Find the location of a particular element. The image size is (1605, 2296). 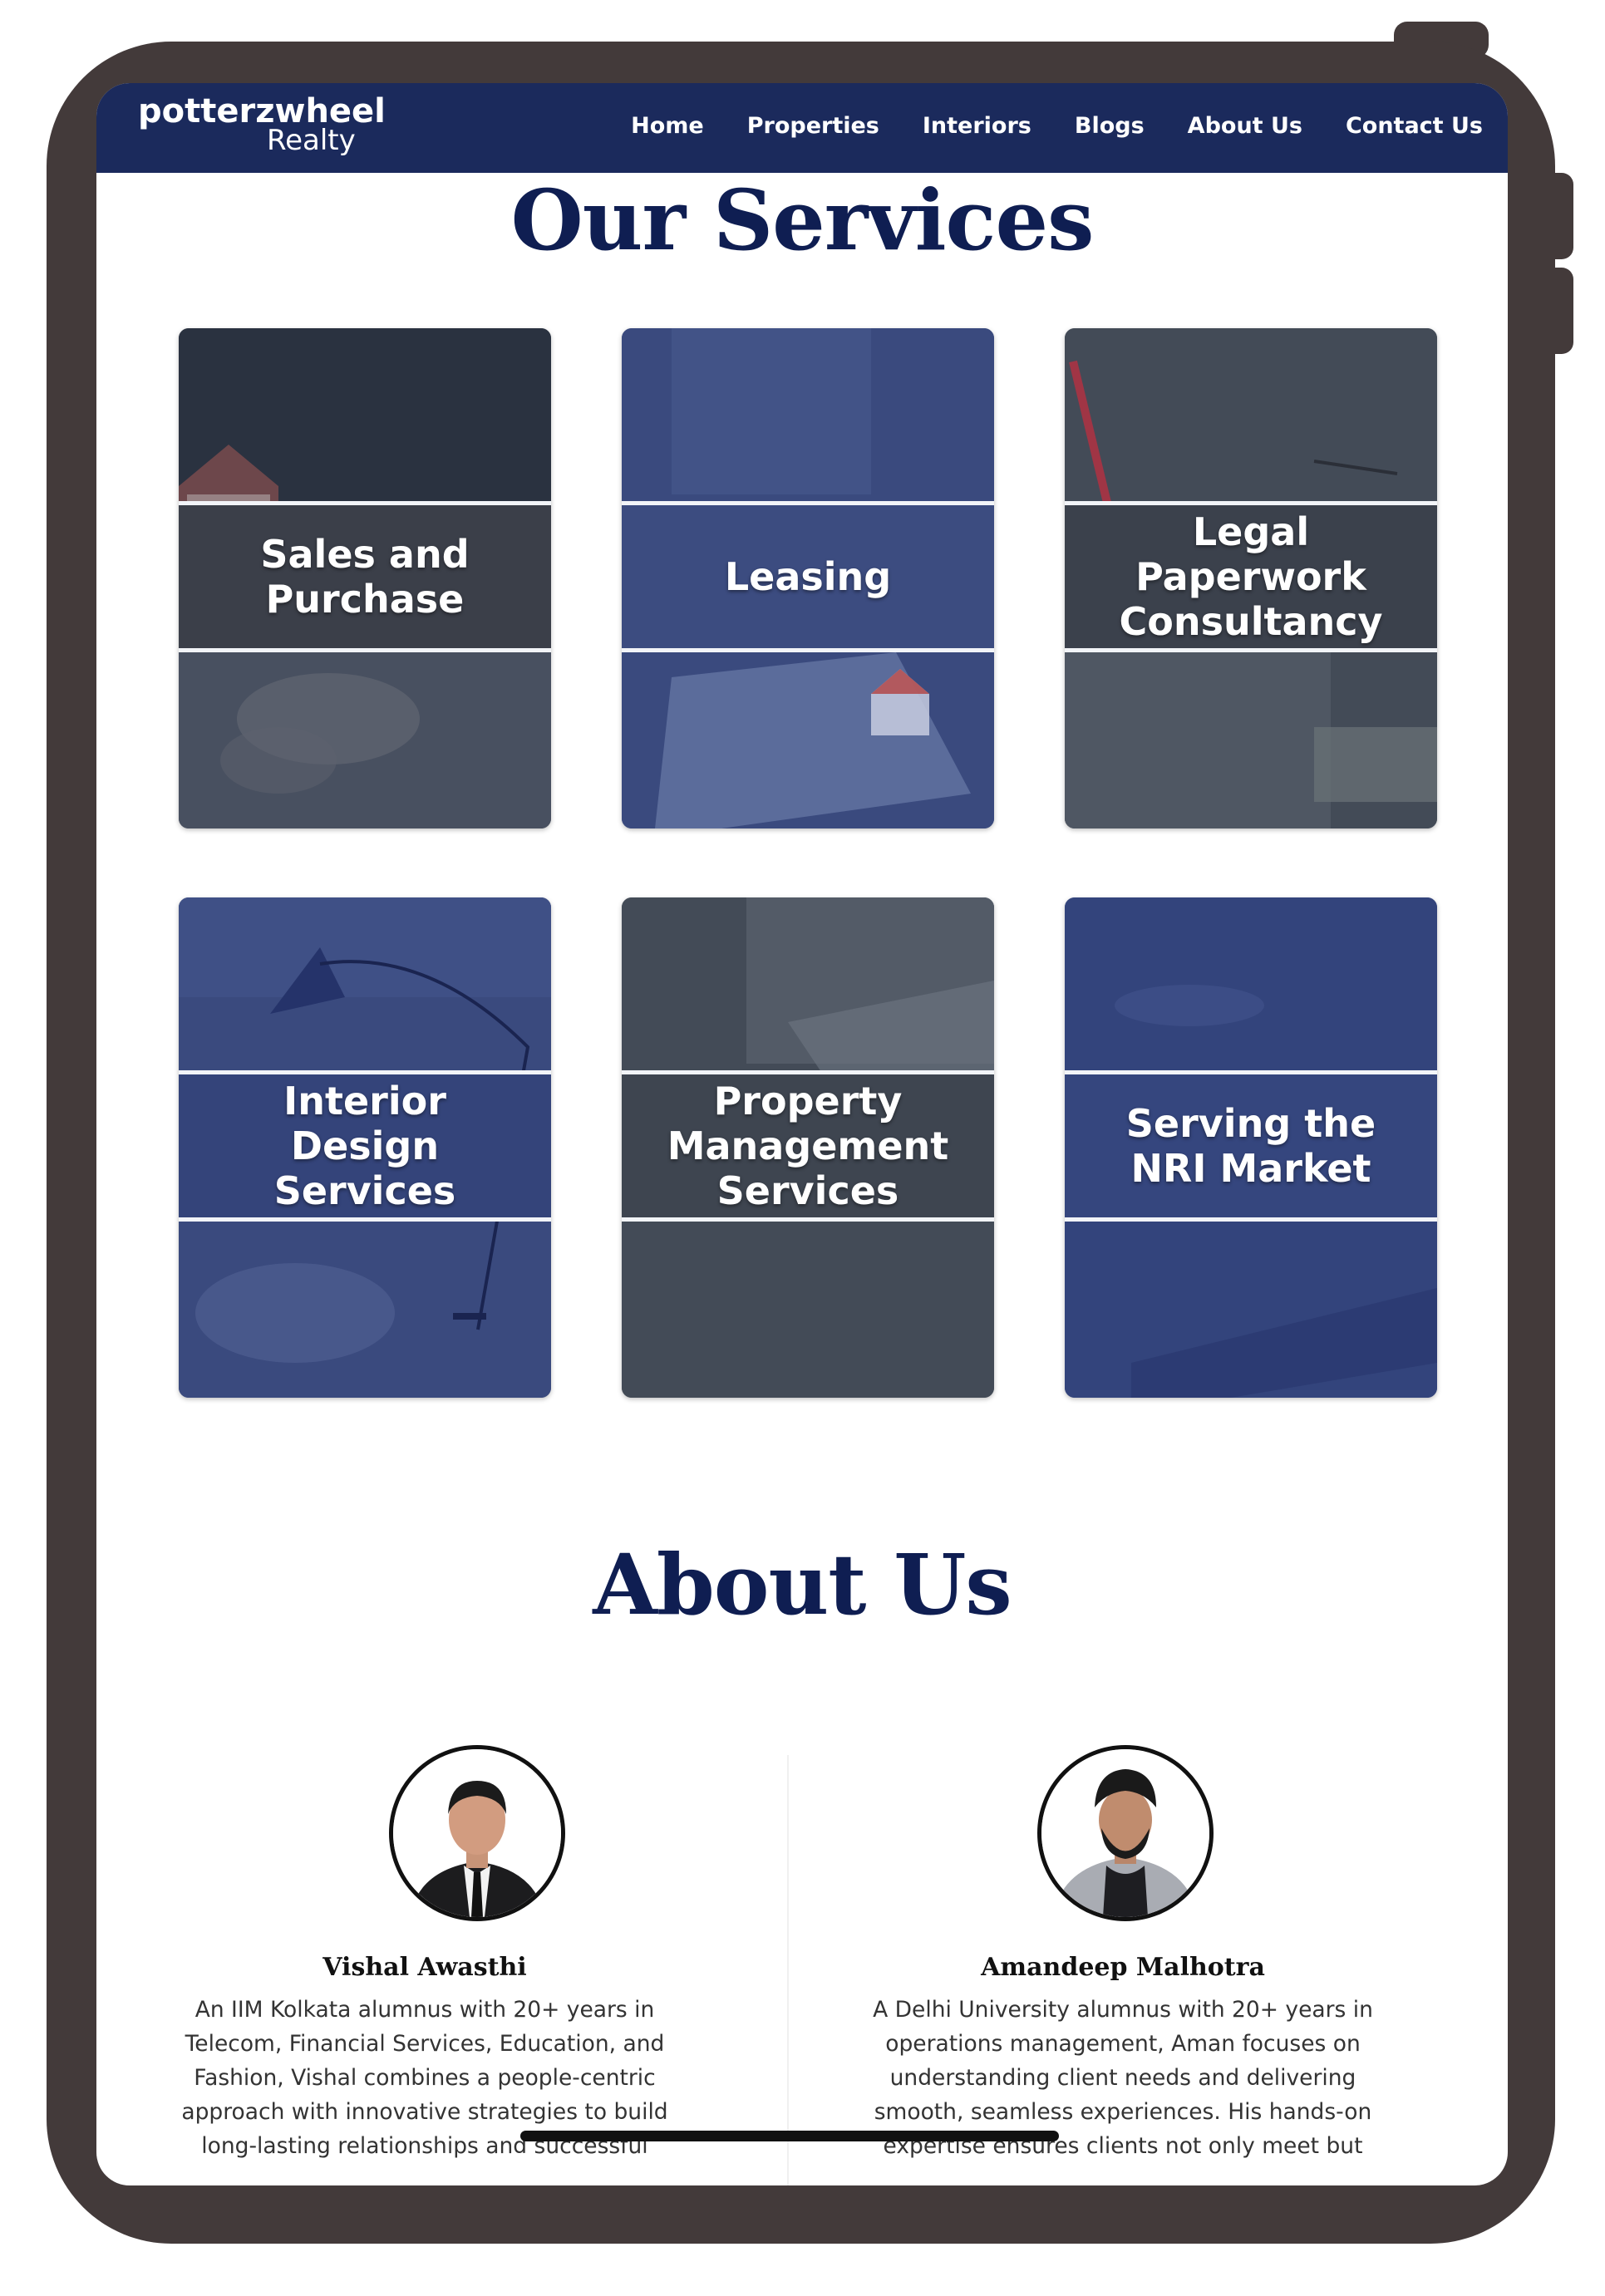

service-label: Legal Paperwork Consultancy is located at coordinates (1251, 576).